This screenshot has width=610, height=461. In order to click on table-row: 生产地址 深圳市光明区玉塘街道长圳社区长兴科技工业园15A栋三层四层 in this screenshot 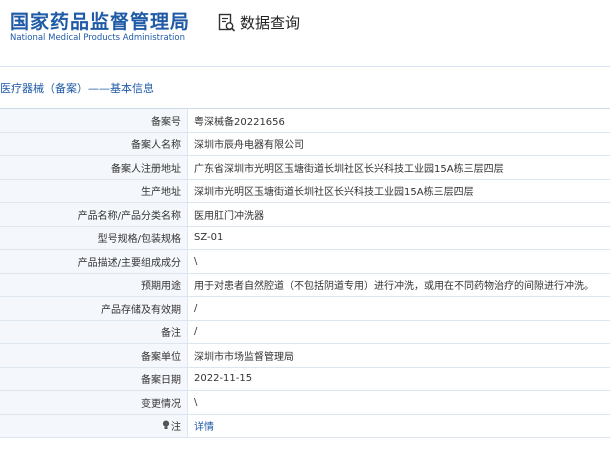, I will do `click(305, 191)`.